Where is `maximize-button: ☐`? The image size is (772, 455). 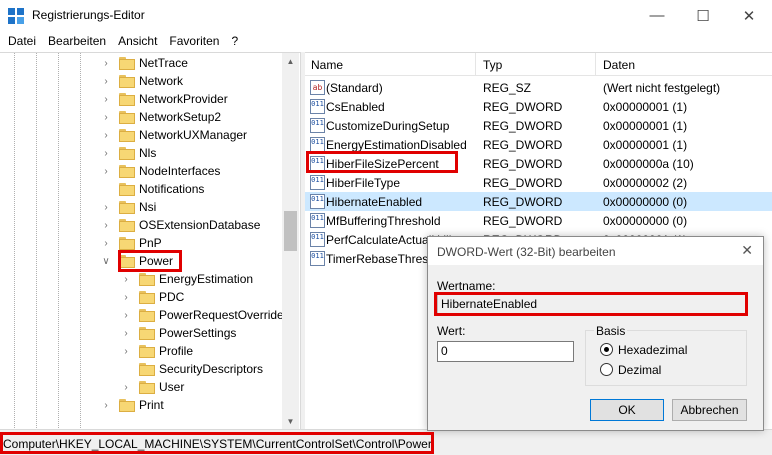 maximize-button: ☐ is located at coordinates (703, 15).